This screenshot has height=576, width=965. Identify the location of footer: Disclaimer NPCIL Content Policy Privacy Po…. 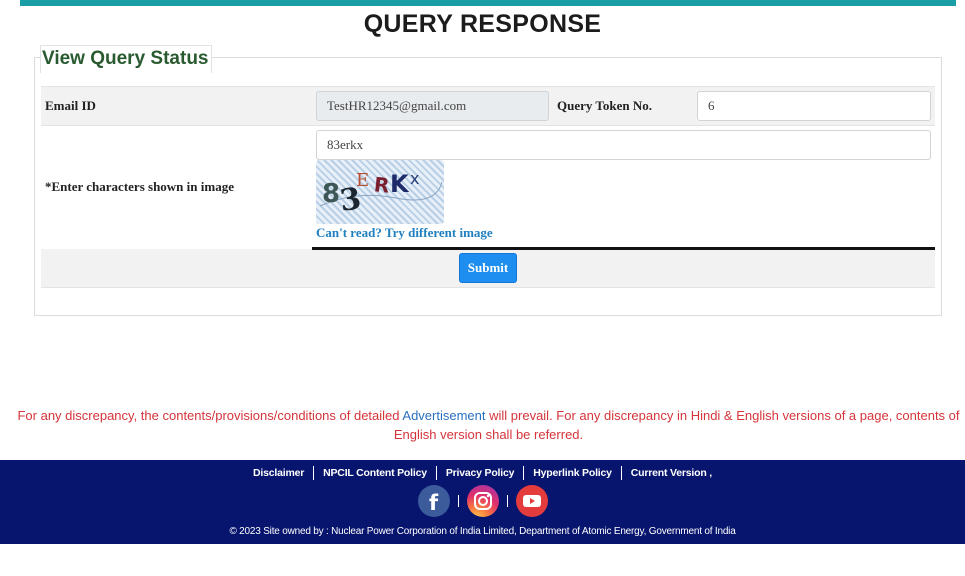
(482, 502).